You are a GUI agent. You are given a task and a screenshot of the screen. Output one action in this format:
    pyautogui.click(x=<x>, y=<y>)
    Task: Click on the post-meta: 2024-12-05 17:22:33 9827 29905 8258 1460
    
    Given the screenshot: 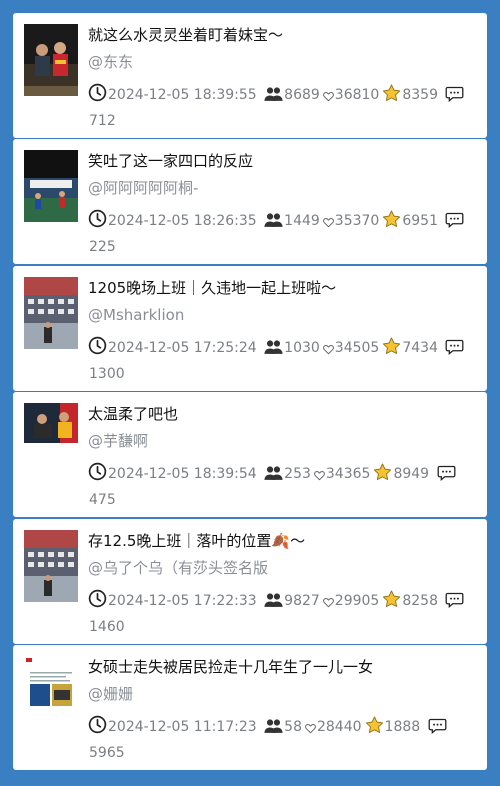 What is the action you would take?
    pyautogui.click(x=283, y=614)
    